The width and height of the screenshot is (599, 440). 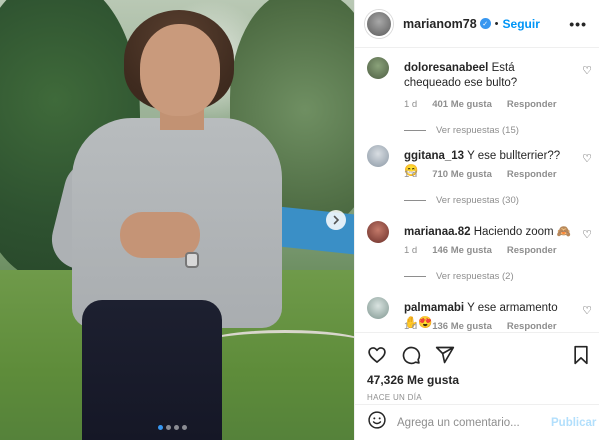 What do you see at coordinates (477, 130) in the screenshot?
I see `view-replies-label: Ver respuestas (15)` at bounding box center [477, 130].